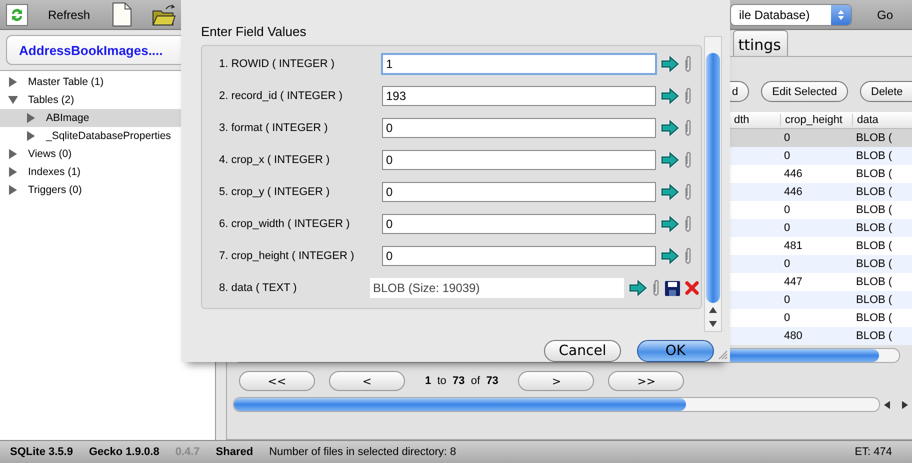  What do you see at coordinates (107, 154) in the screenshot?
I see `tree-item: Views (0)` at bounding box center [107, 154].